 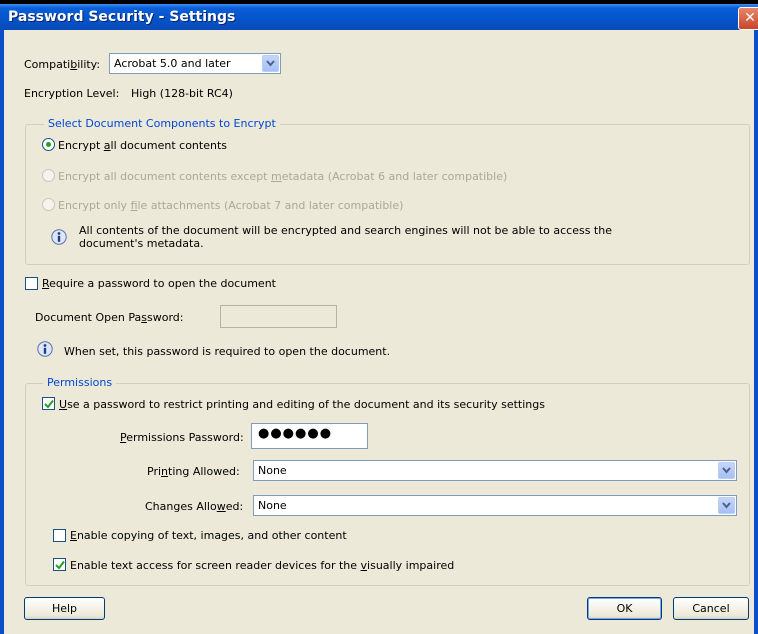 What do you see at coordinates (64, 608) in the screenshot?
I see `help-button: Help` at bounding box center [64, 608].